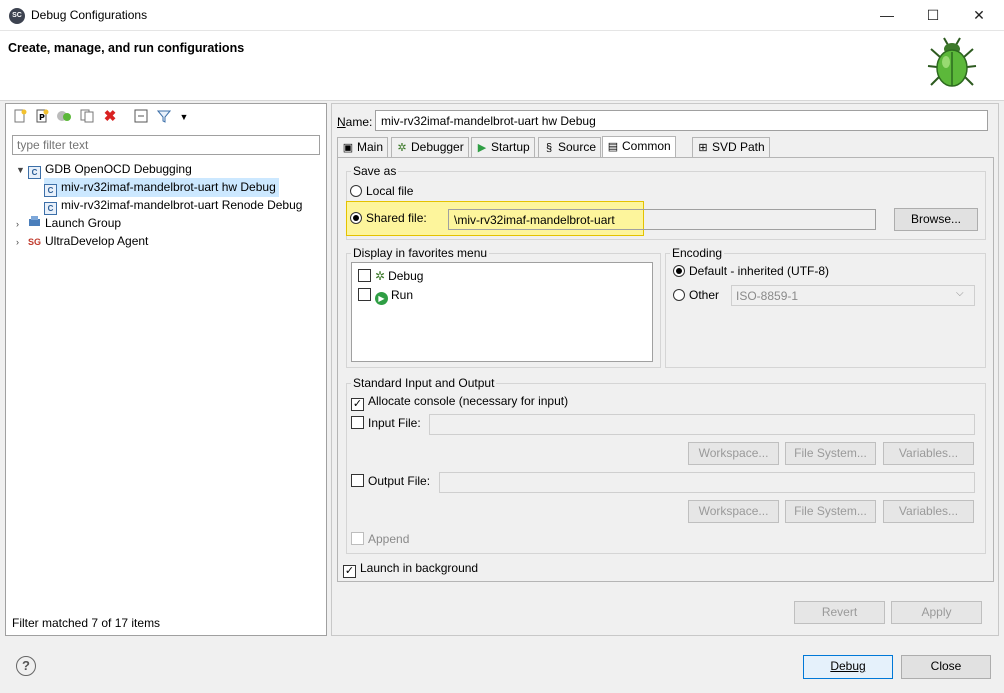 This screenshot has width=1004, height=693. Describe the element at coordinates (570, 147) in the screenshot. I see `tab-source: § Source` at that location.